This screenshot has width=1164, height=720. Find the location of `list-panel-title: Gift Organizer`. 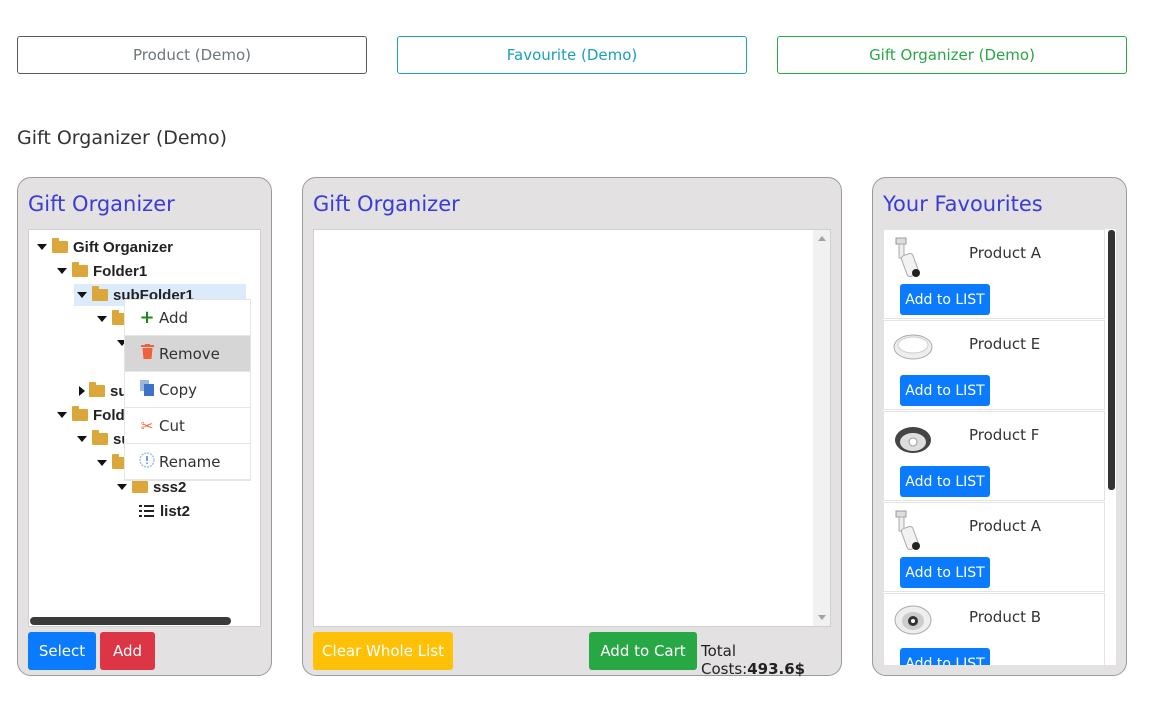

list-panel-title: Gift Organizer is located at coordinates (386, 204).